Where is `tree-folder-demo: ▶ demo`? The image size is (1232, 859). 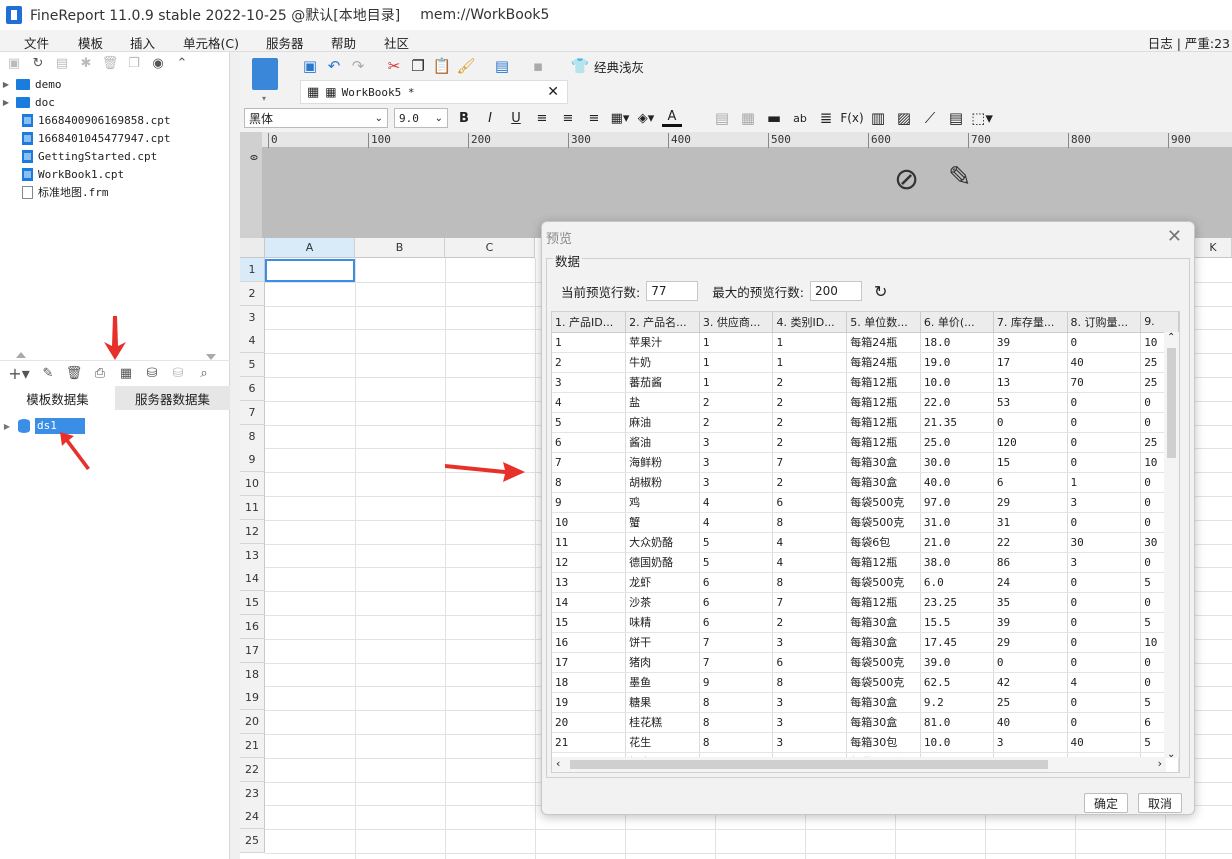 tree-folder-demo: ▶ demo is located at coordinates (114, 84).